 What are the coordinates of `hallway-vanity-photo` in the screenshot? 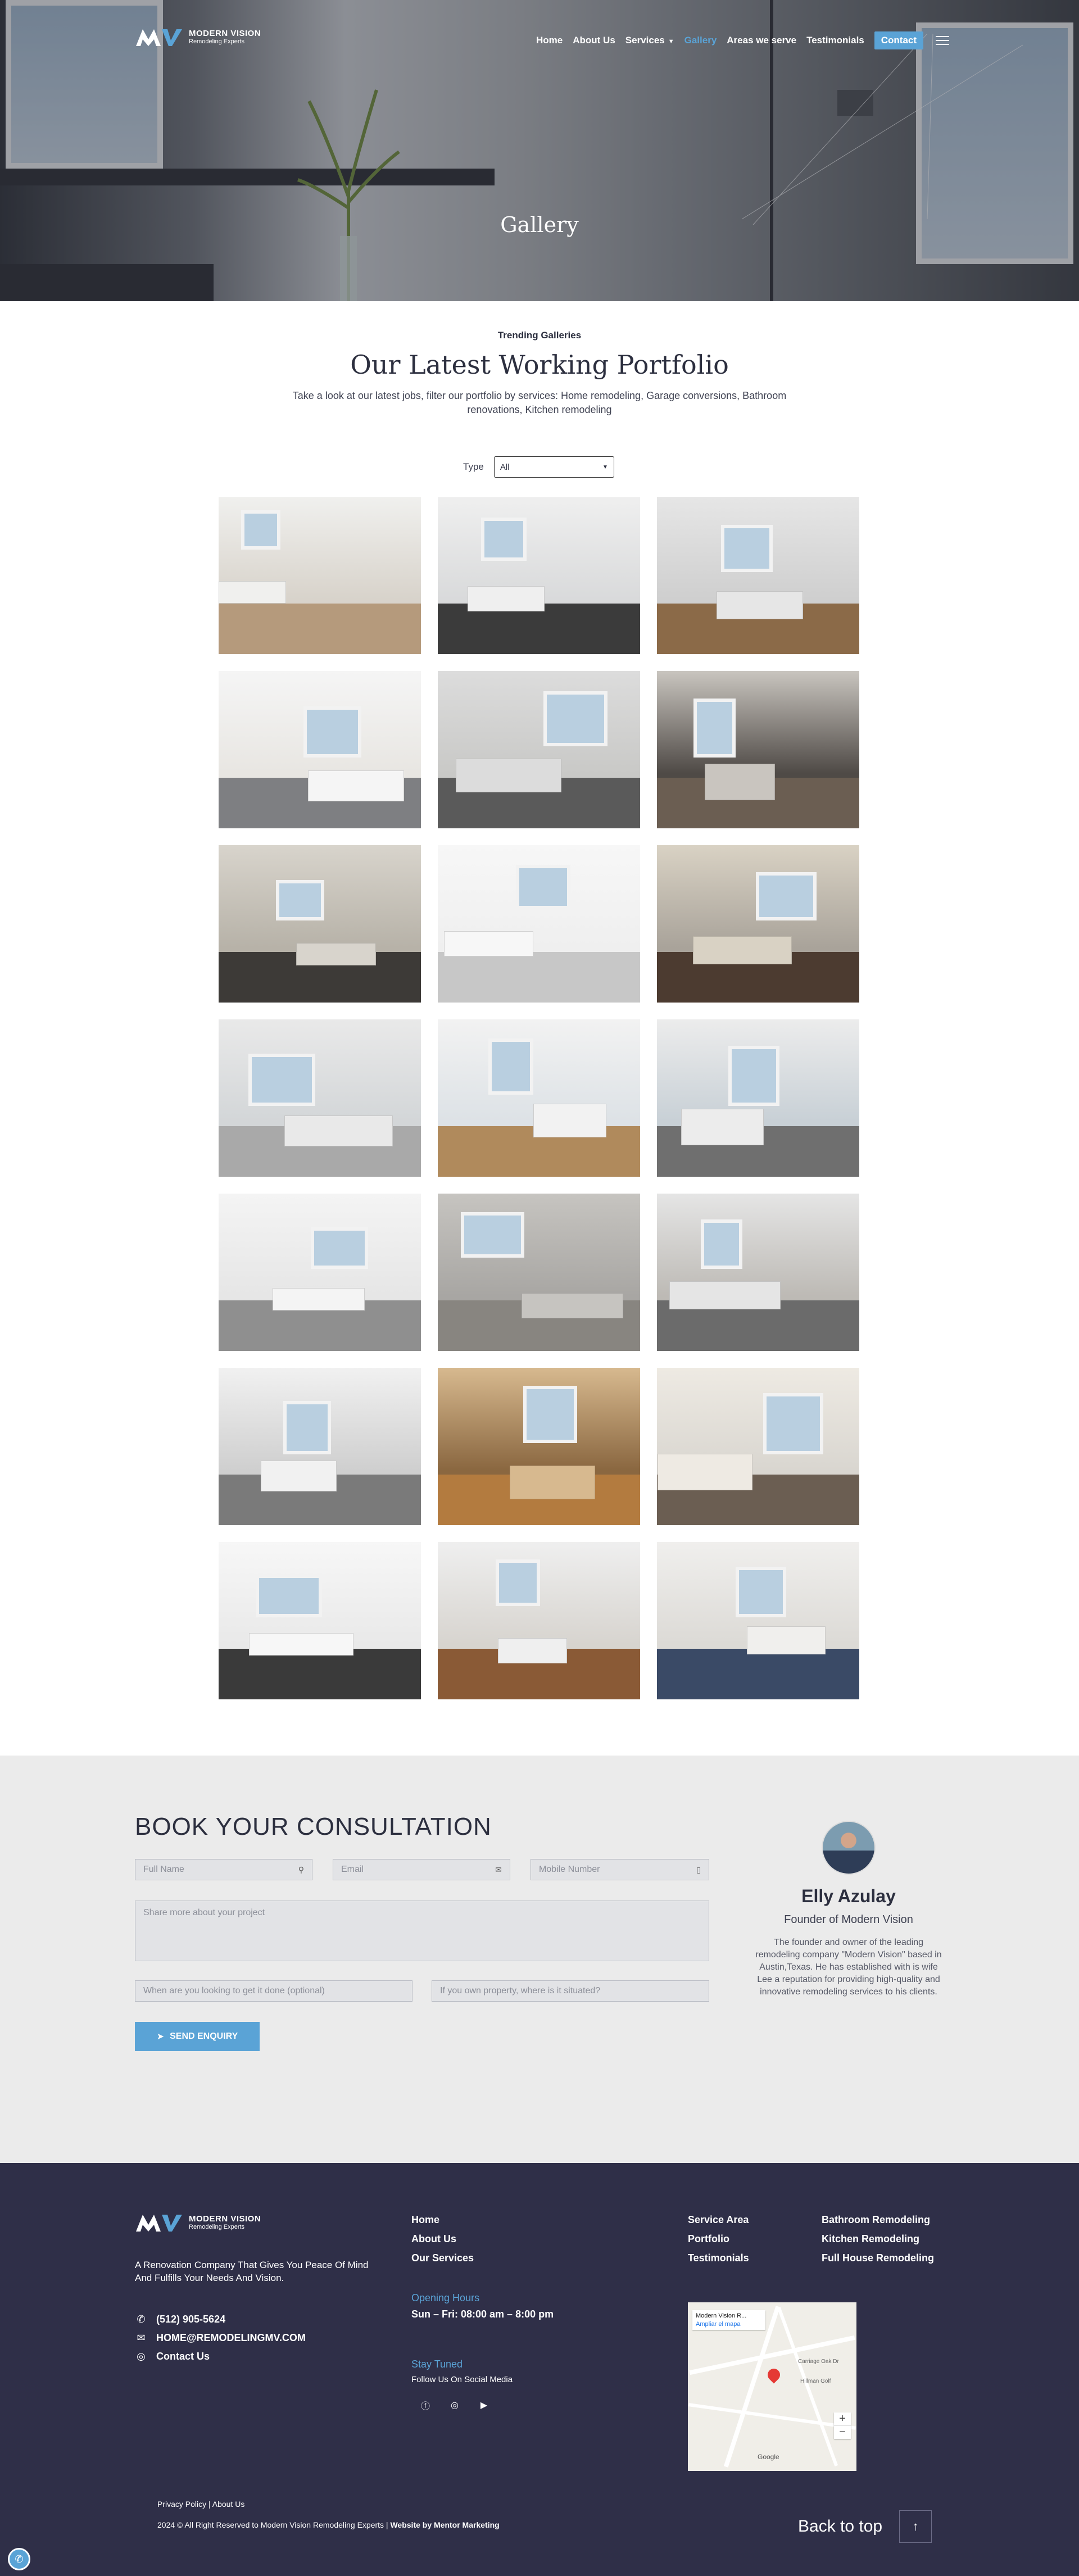 It's located at (539, 1098).